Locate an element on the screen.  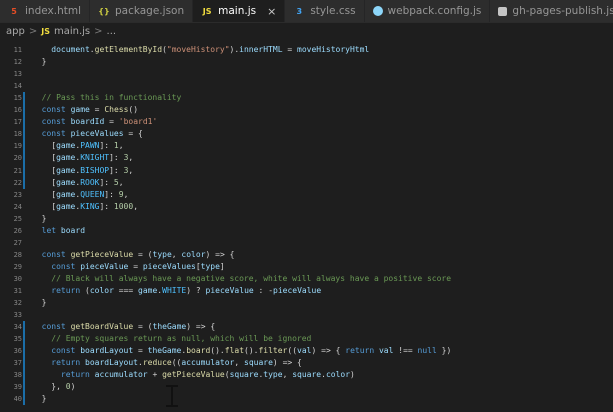
code-text: }, 0) is located at coordinates (63, 387).